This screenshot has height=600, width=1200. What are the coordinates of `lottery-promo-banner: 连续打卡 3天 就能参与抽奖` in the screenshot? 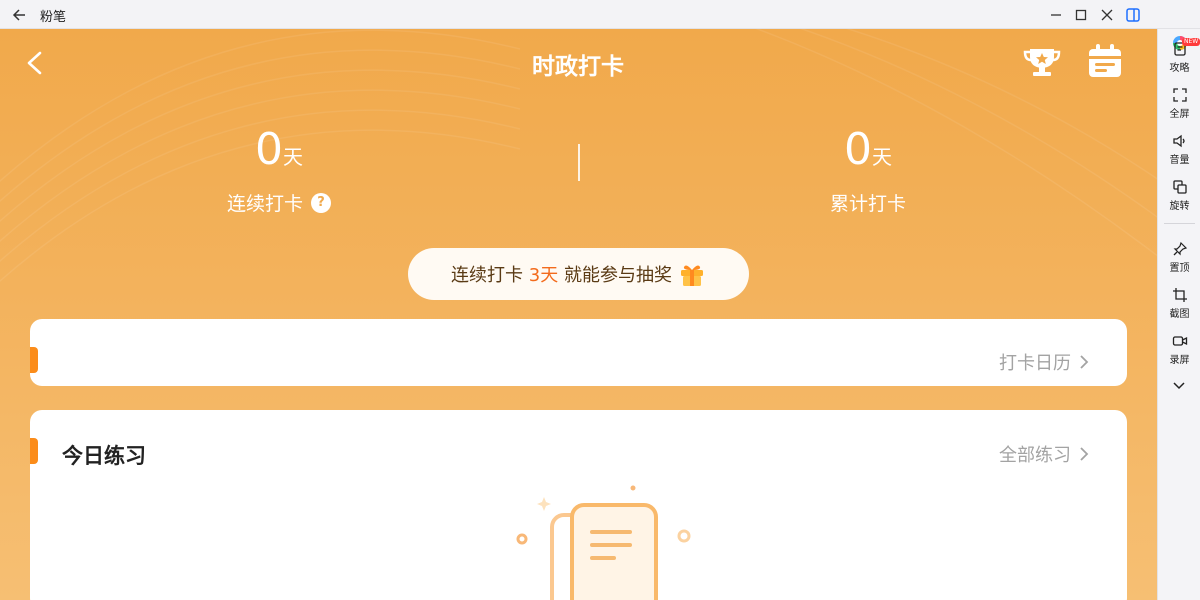 It's located at (578, 274).